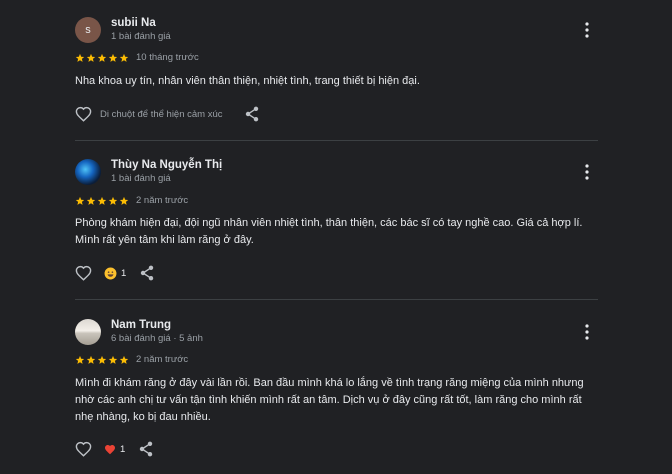 This screenshot has height=474, width=672. I want to click on review-time: 10 tháng trước, so click(167, 57).